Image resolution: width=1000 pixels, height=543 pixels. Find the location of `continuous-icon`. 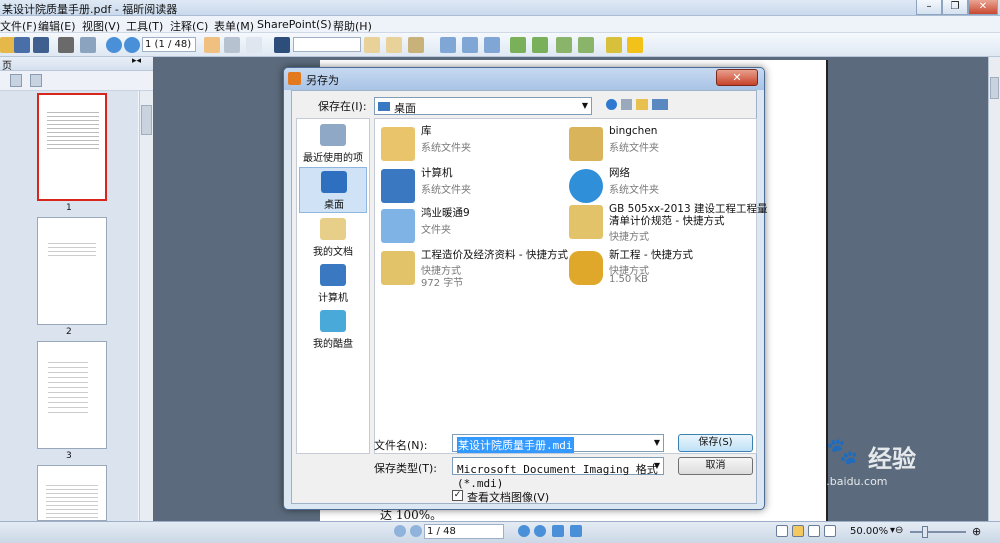

continuous-icon is located at coordinates (798, 531).